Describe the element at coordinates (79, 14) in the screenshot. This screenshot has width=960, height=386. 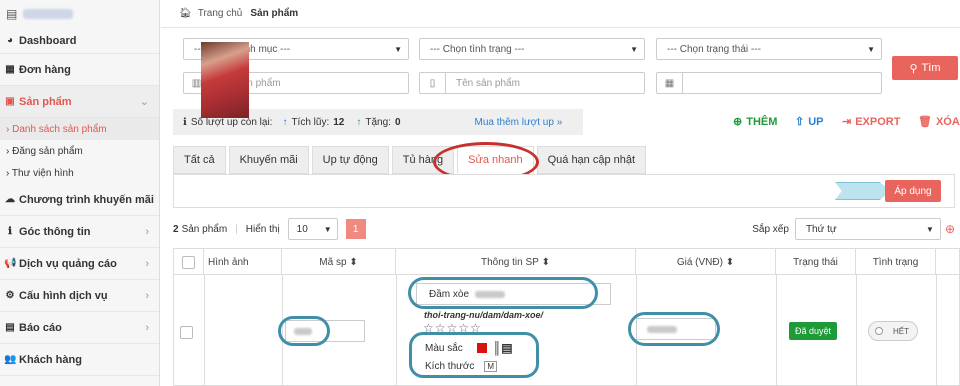
I see `shop-logo: ▤` at that location.